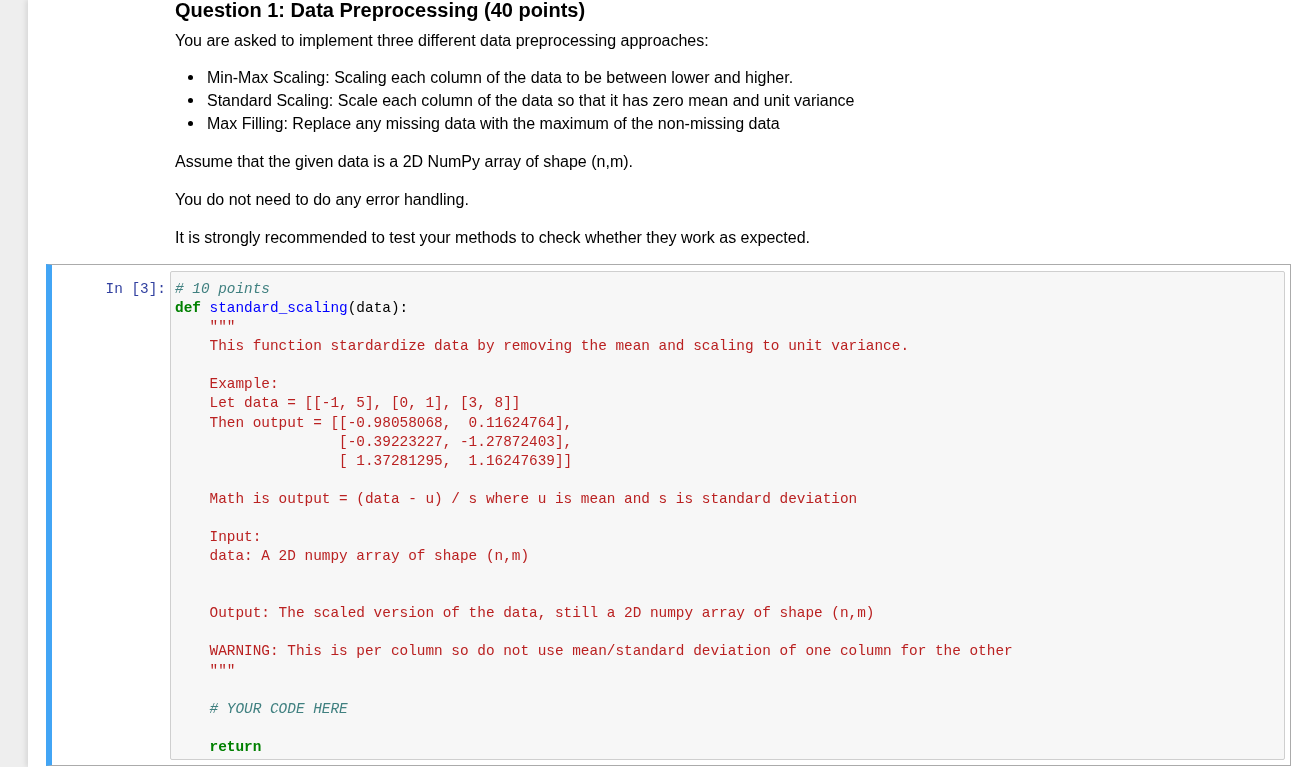  What do you see at coordinates (456, 442) in the screenshot?
I see `code-line: [-0.39223227, -1.27872403],` at bounding box center [456, 442].